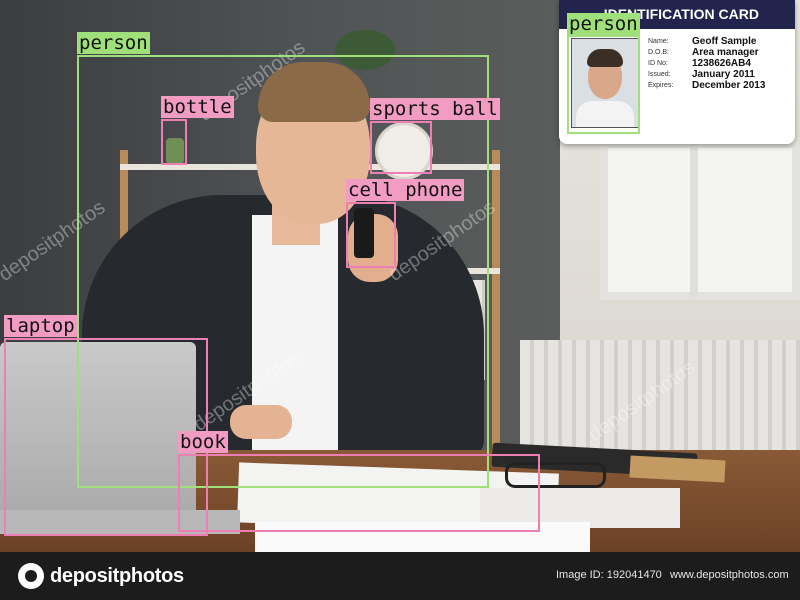  What do you see at coordinates (31, 576) in the screenshot?
I see `brand-logo-icon` at bounding box center [31, 576].